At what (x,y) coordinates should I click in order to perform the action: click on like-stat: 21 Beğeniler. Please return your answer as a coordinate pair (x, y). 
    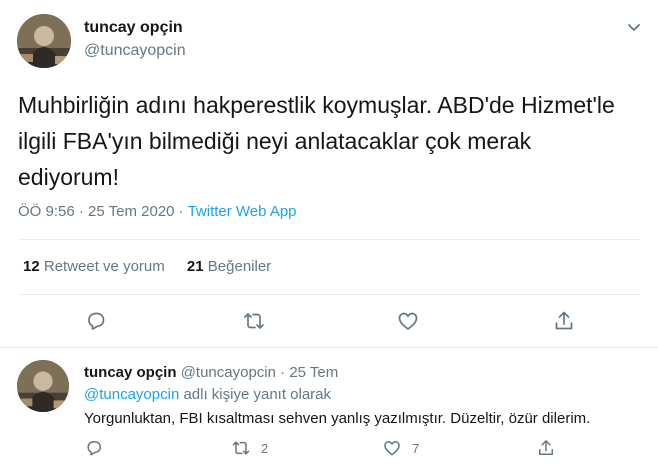
    Looking at the image, I should click on (229, 266).